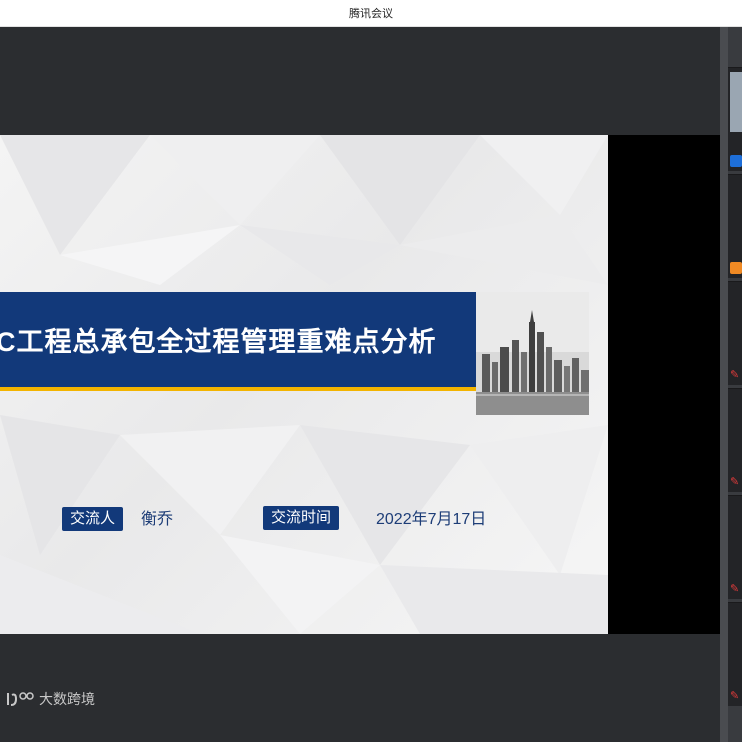  I want to click on panel-scrollbar, so click(724, 384).